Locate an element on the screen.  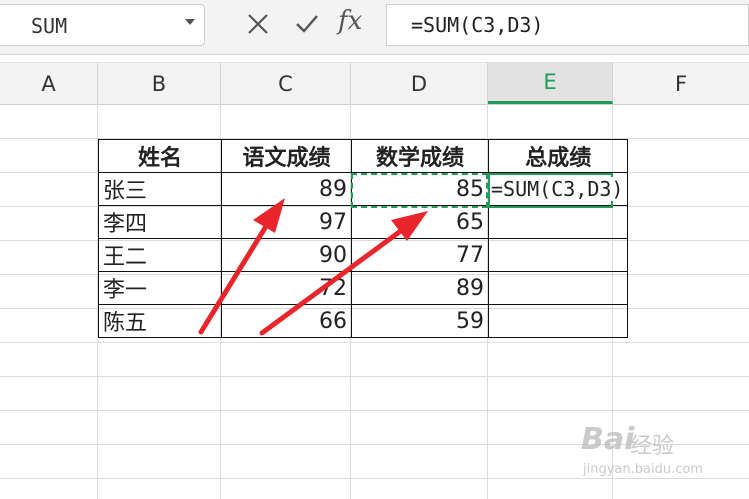
name-cell: 陈五 is located at coordinates (160, 321).